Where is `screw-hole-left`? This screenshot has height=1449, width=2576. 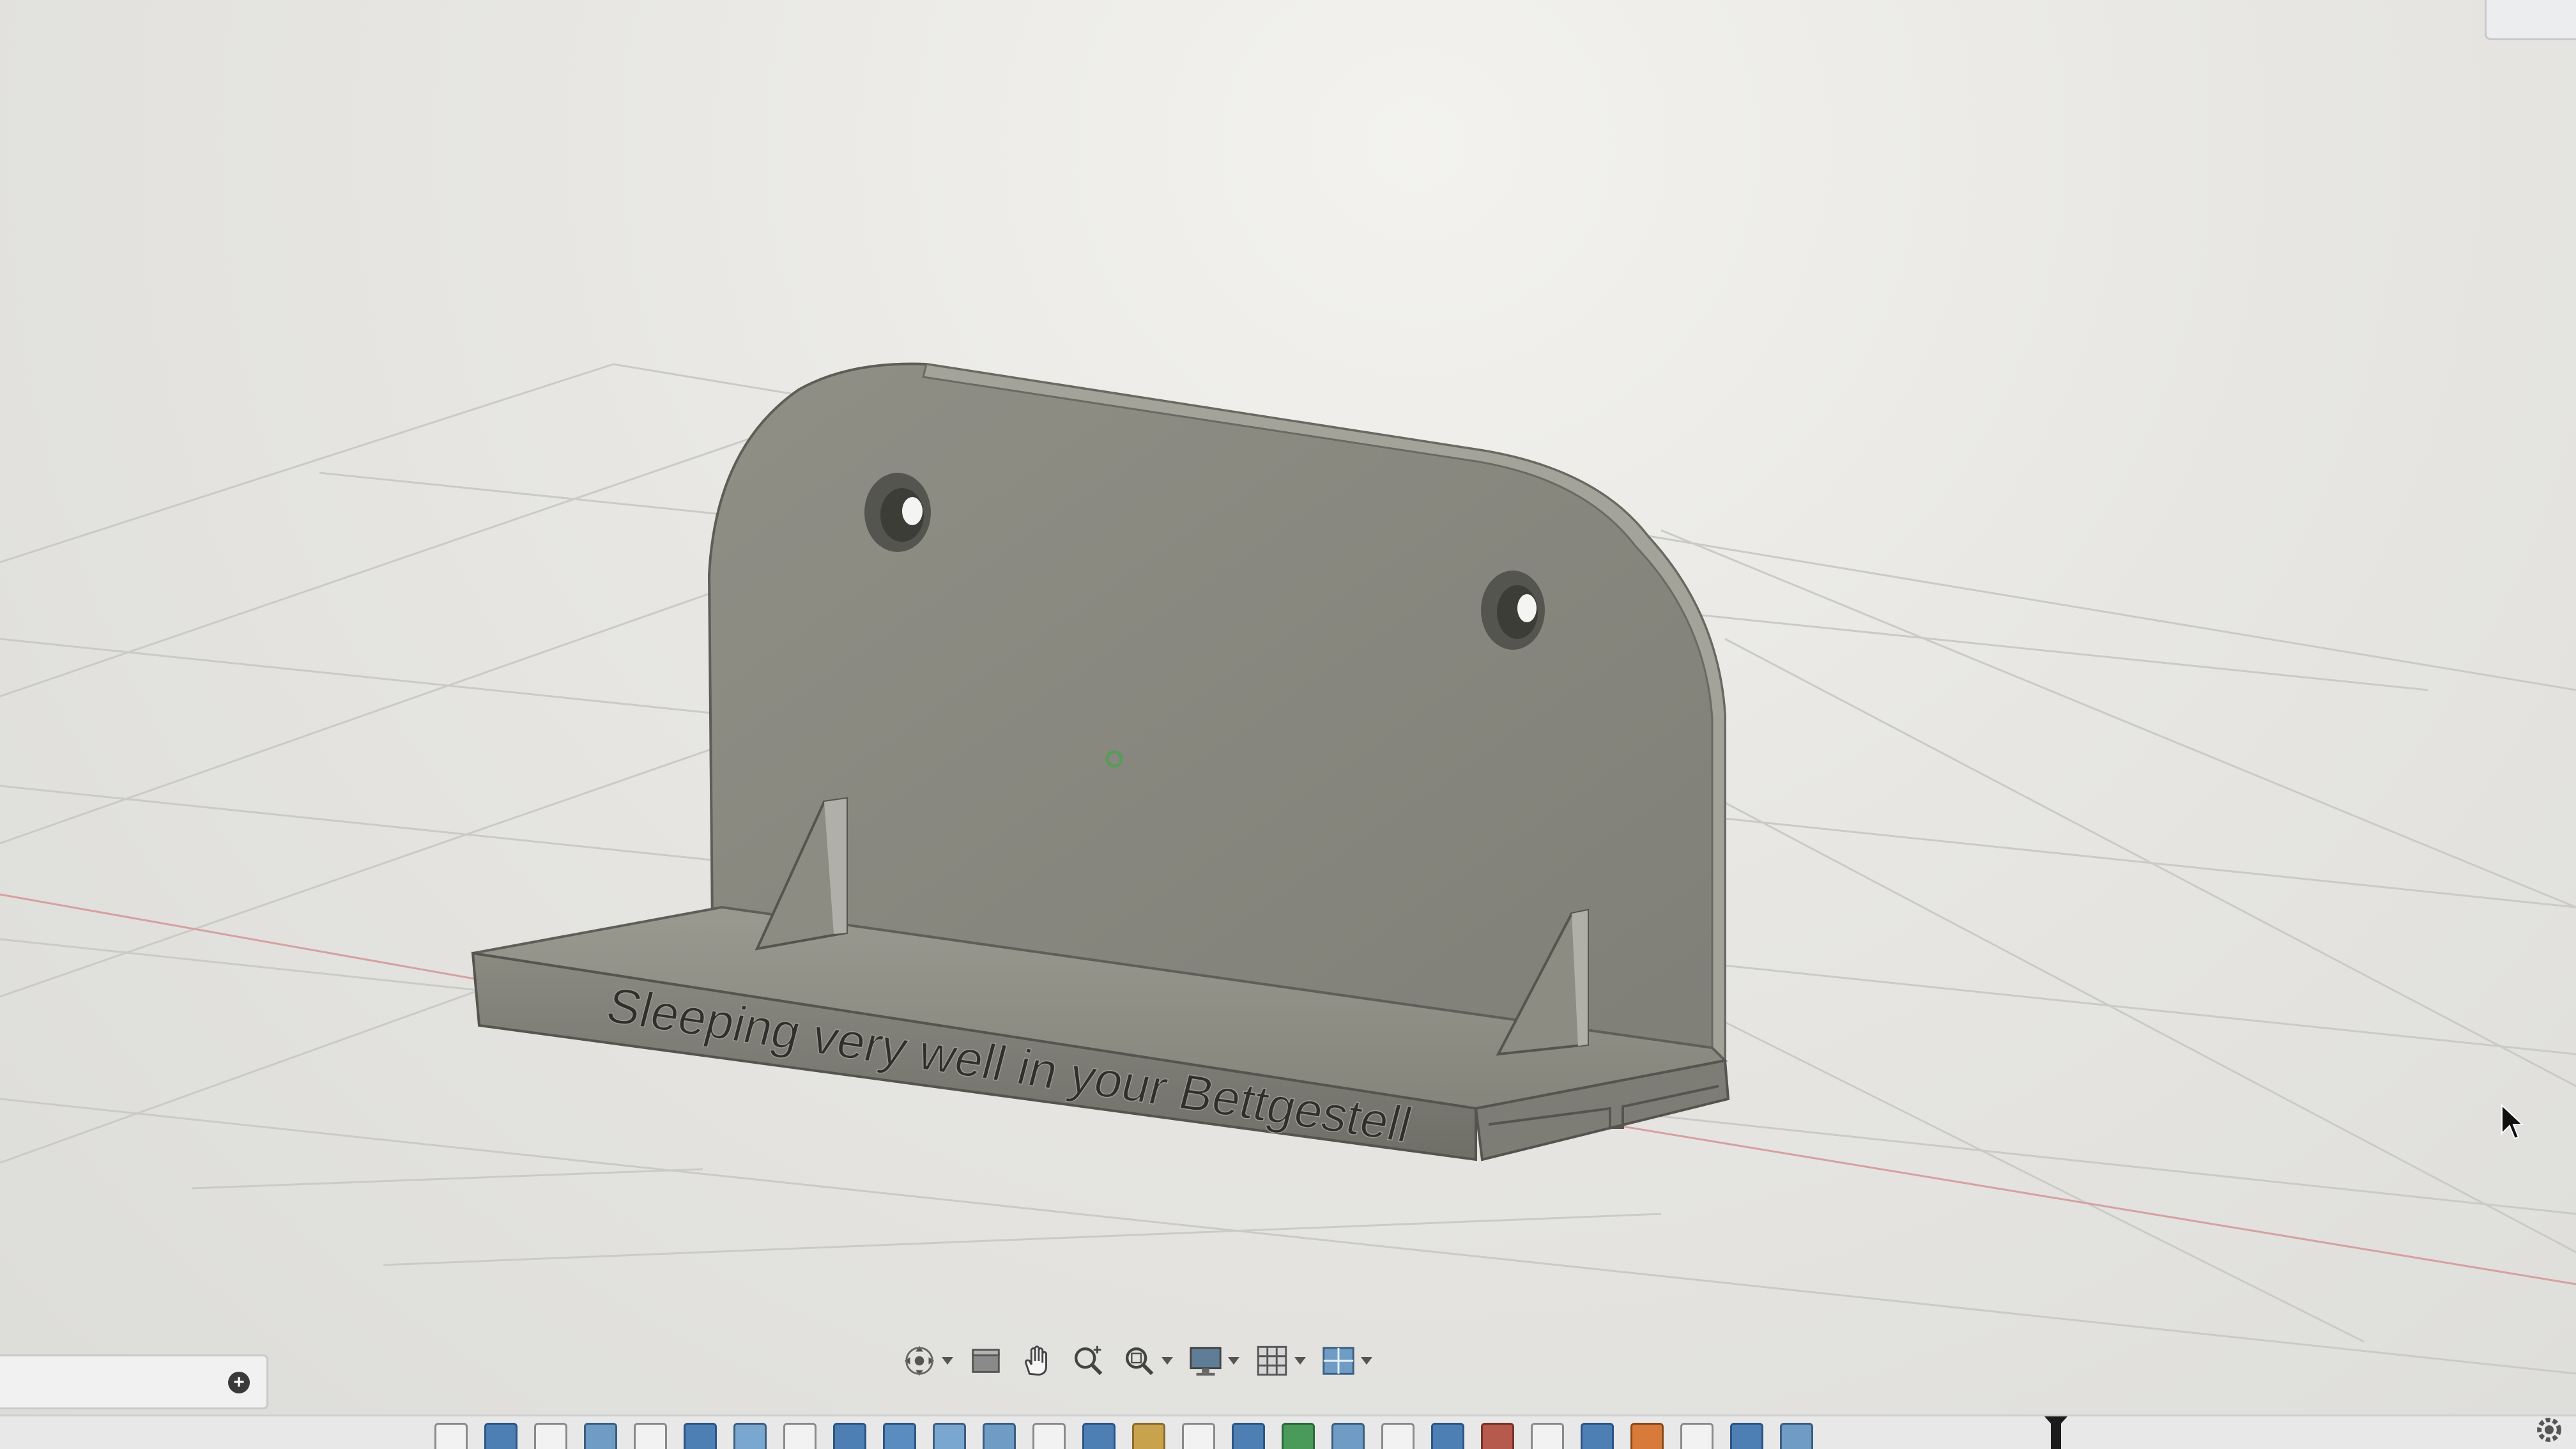
screw-hole-left is located at coordinates (897, 512).